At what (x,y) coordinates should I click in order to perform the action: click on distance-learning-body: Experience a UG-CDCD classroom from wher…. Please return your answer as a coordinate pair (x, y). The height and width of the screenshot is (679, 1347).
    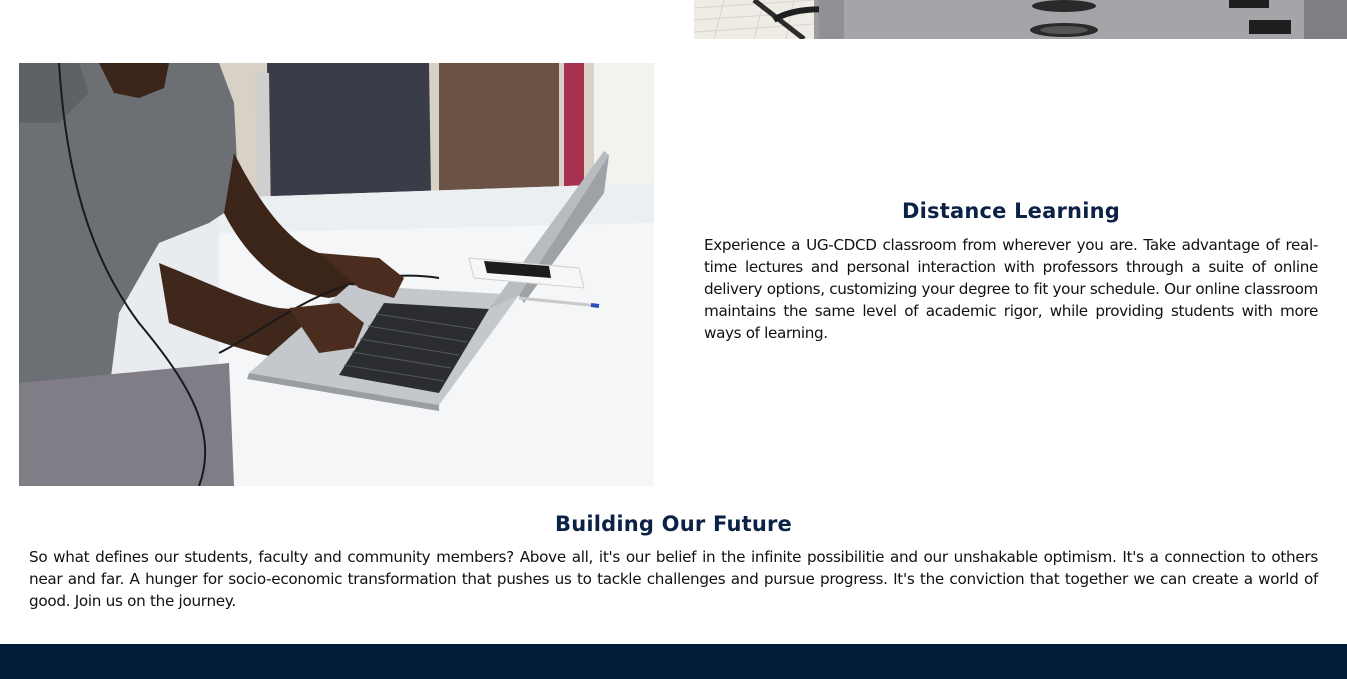
    Looking at the image, I should click on (1011, 289).